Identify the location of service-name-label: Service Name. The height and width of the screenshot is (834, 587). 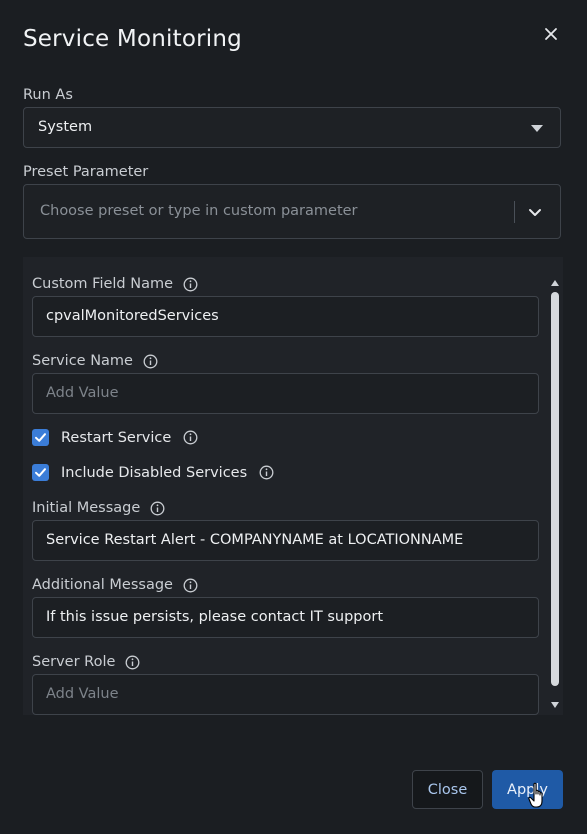
(95, 361).